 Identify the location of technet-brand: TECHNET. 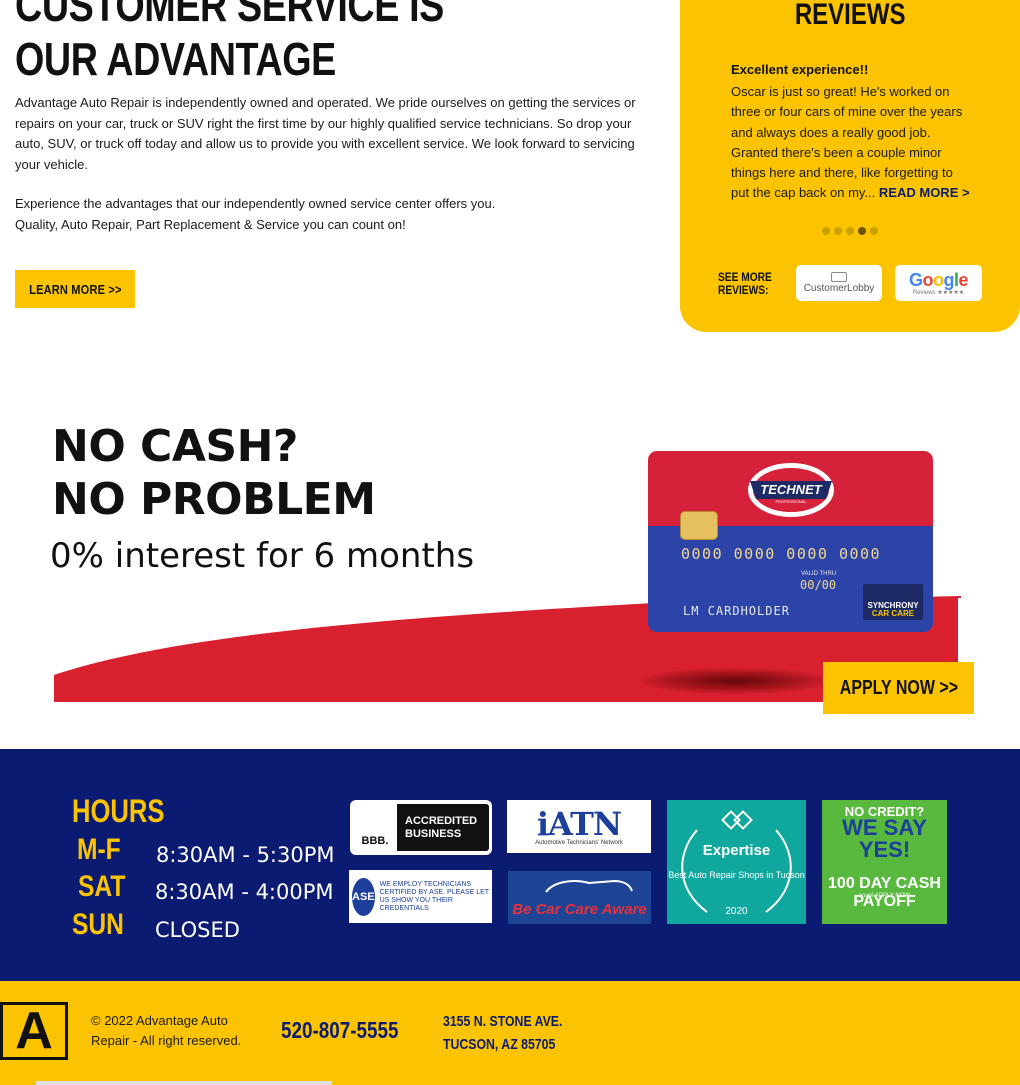
(791, 489).